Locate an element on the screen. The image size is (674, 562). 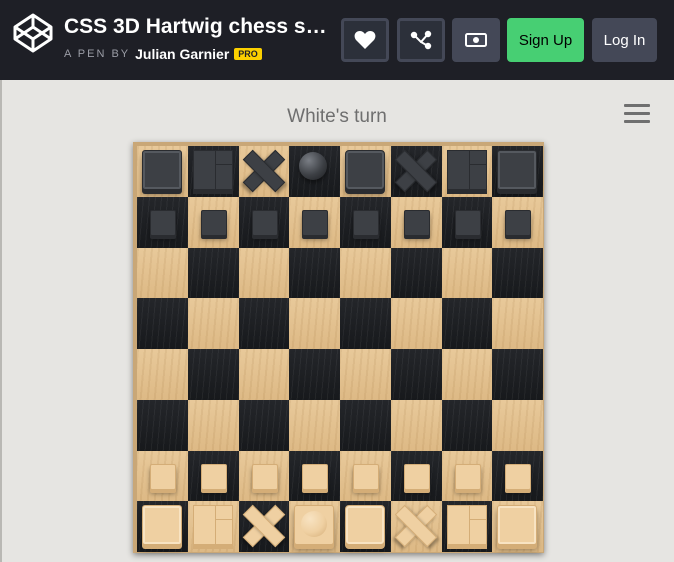
square-g2 is located at coordinates (467, 476).